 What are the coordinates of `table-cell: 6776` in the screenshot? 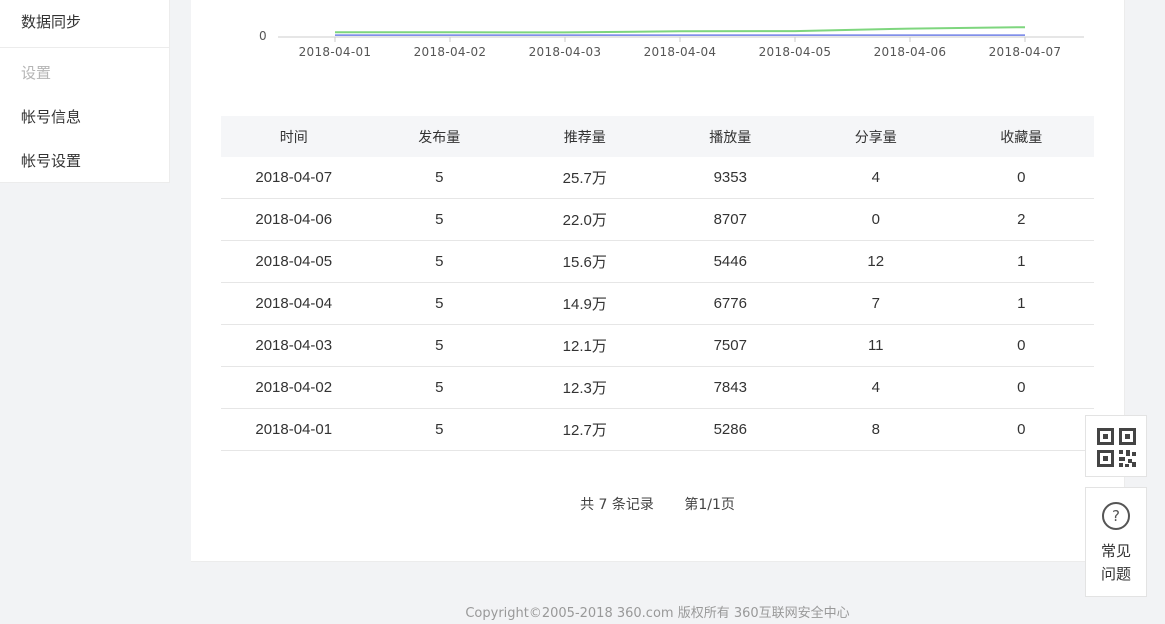 It's located at (730, 303).